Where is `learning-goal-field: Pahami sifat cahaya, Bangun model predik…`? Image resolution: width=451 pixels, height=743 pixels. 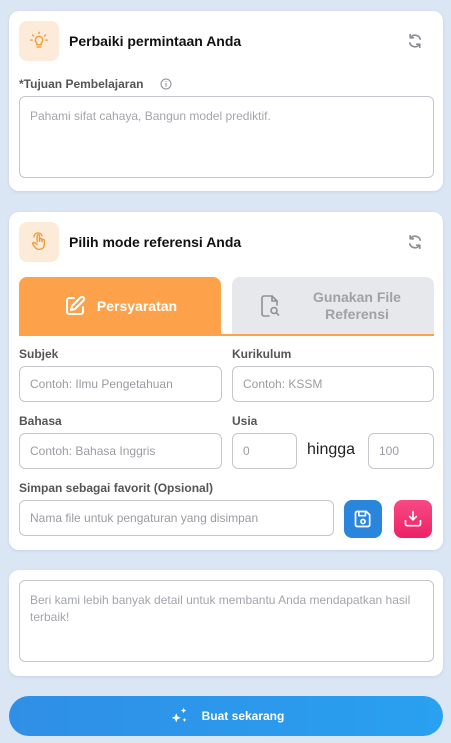
learning-goal-field: Pahami sifat cahaya, Bangun model predik… is located at coordinates (226, 137).